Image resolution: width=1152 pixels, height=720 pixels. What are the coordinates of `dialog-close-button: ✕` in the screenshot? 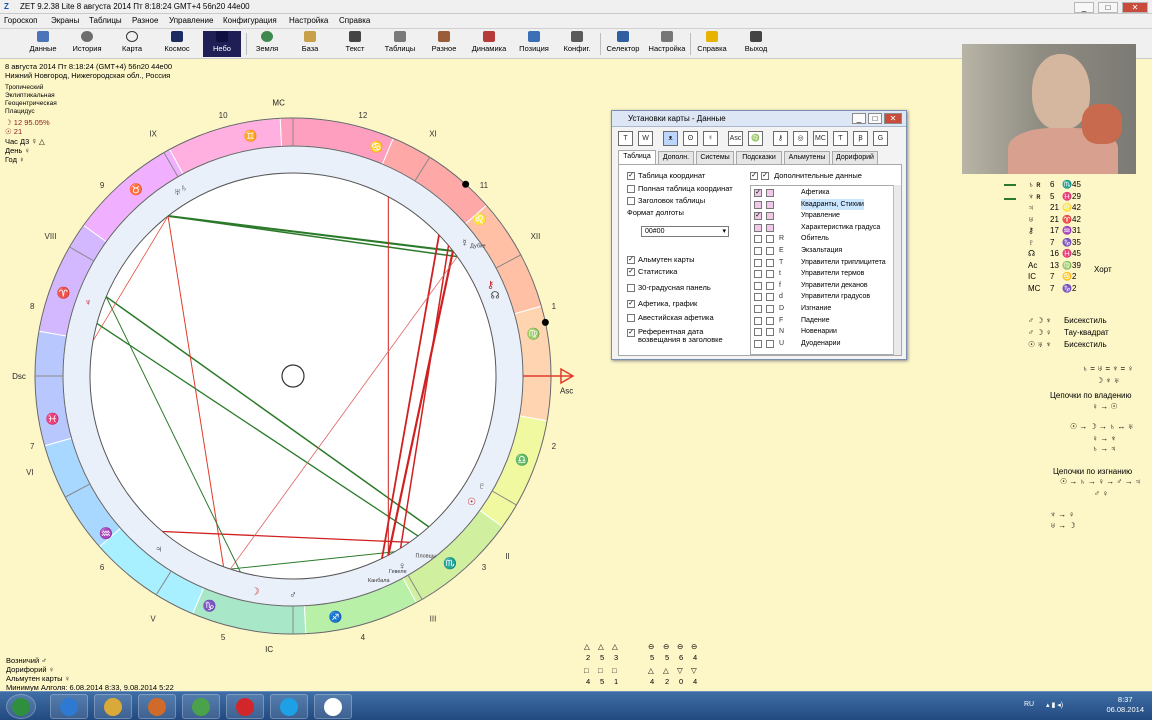 It's located at (893, 118).